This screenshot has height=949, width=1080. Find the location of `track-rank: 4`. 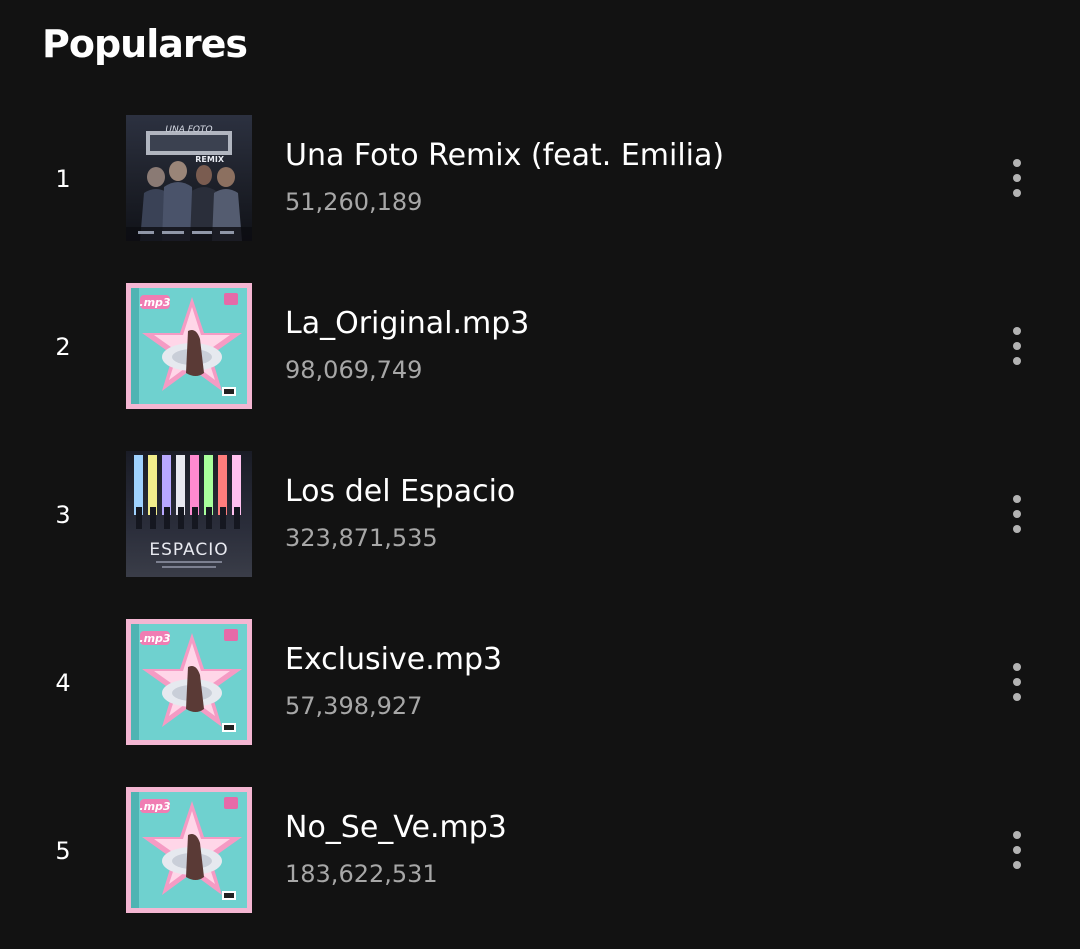

track-rank: 4 is located at coordinates (63, 683).